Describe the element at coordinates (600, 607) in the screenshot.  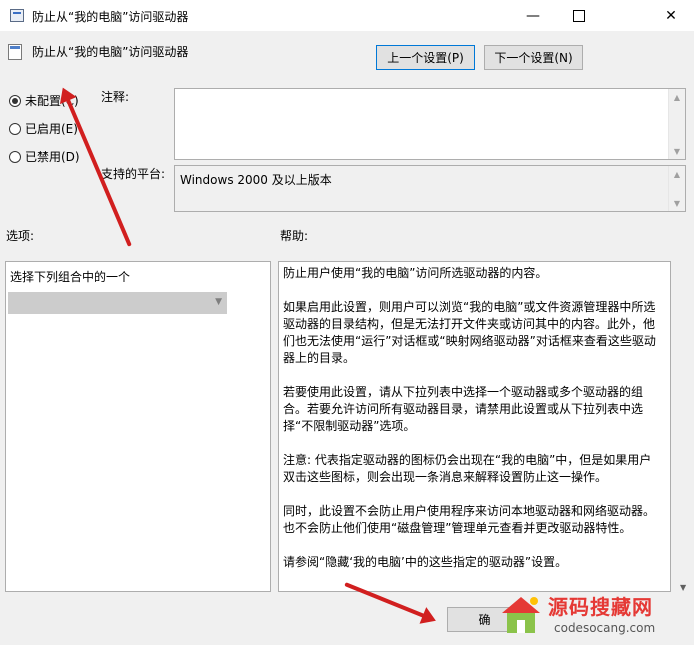
I see `watermark-brand: 源码搜藏网` at that location.